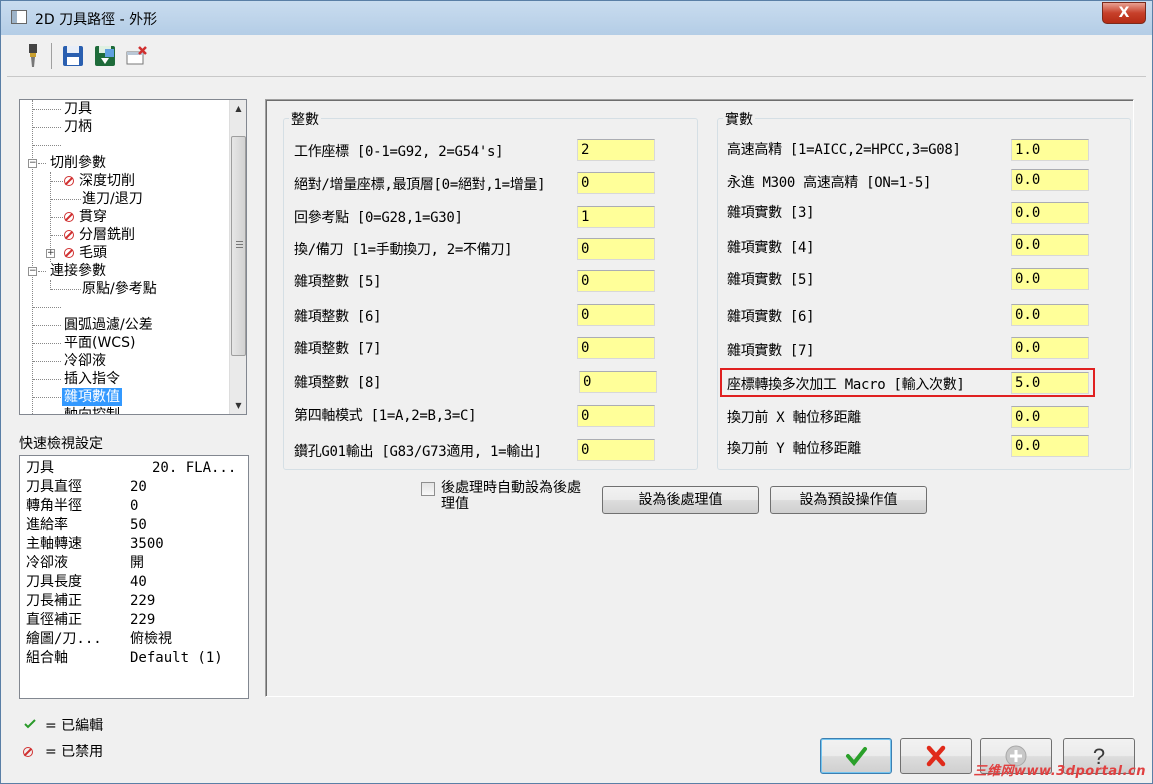  What do you see at coordinates (1050, 245) in the screenshot?
I see `misc-real-4-input` at bounding box center [1050, 245].